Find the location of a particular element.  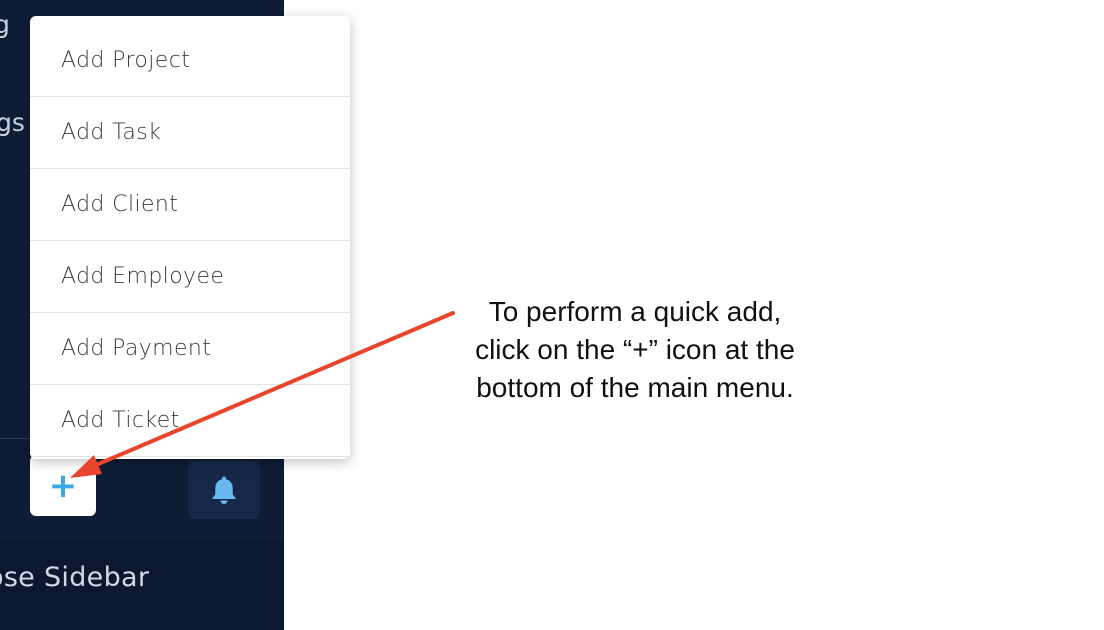

bell-icon is located at coordinates (224, 490).